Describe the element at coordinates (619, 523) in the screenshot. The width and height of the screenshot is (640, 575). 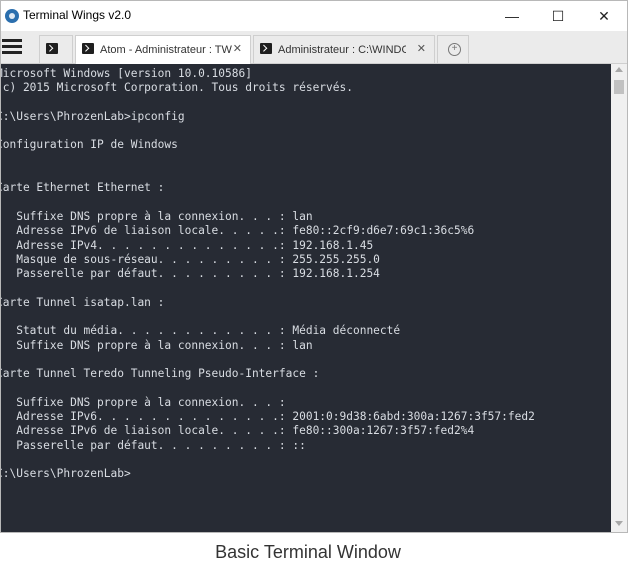
I see `scroll-down-arrow-icon` at that location.